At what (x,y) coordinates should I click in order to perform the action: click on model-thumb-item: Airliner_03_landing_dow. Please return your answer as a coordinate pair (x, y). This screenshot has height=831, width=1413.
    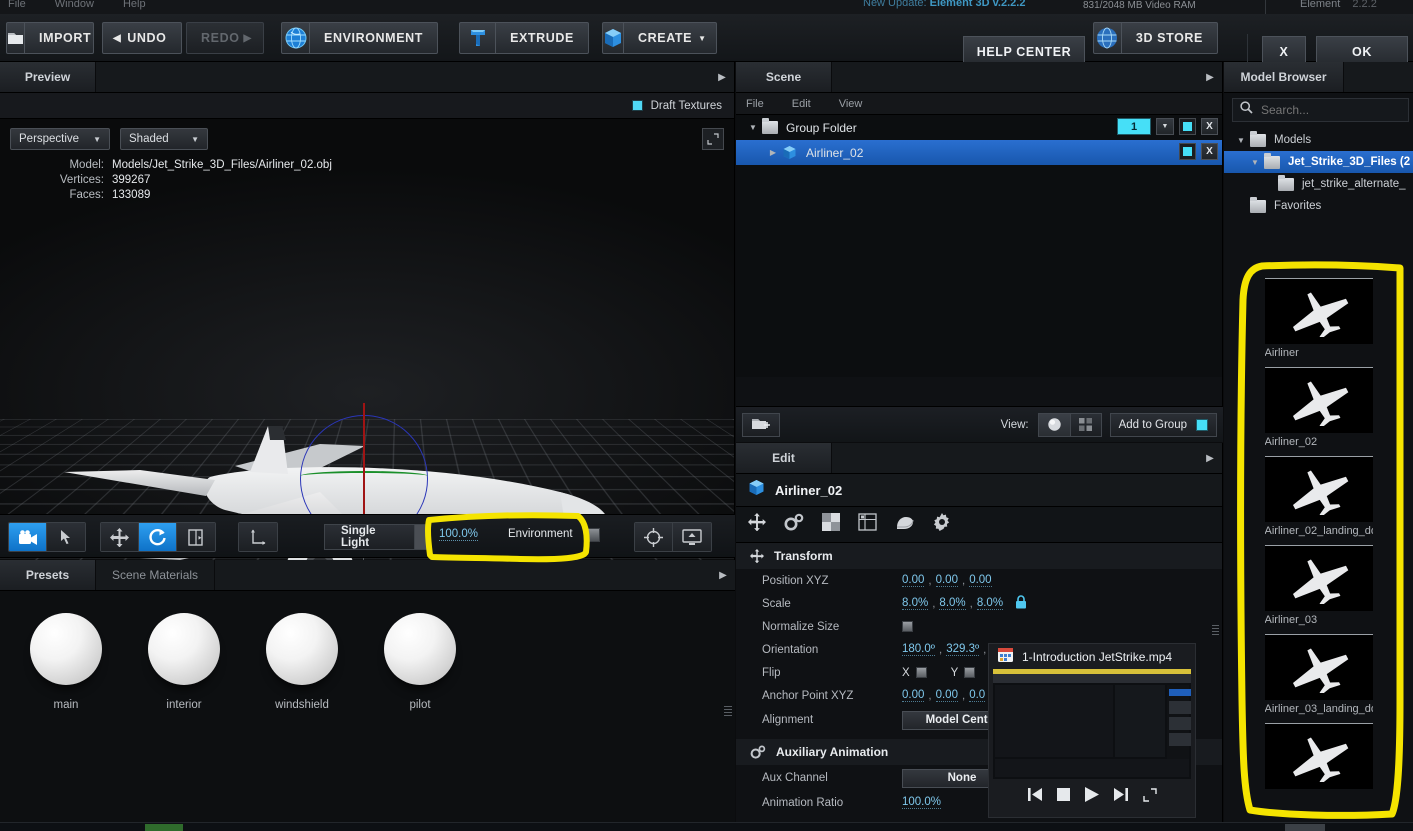
    Looking at the image, I should click on (1318, 674).